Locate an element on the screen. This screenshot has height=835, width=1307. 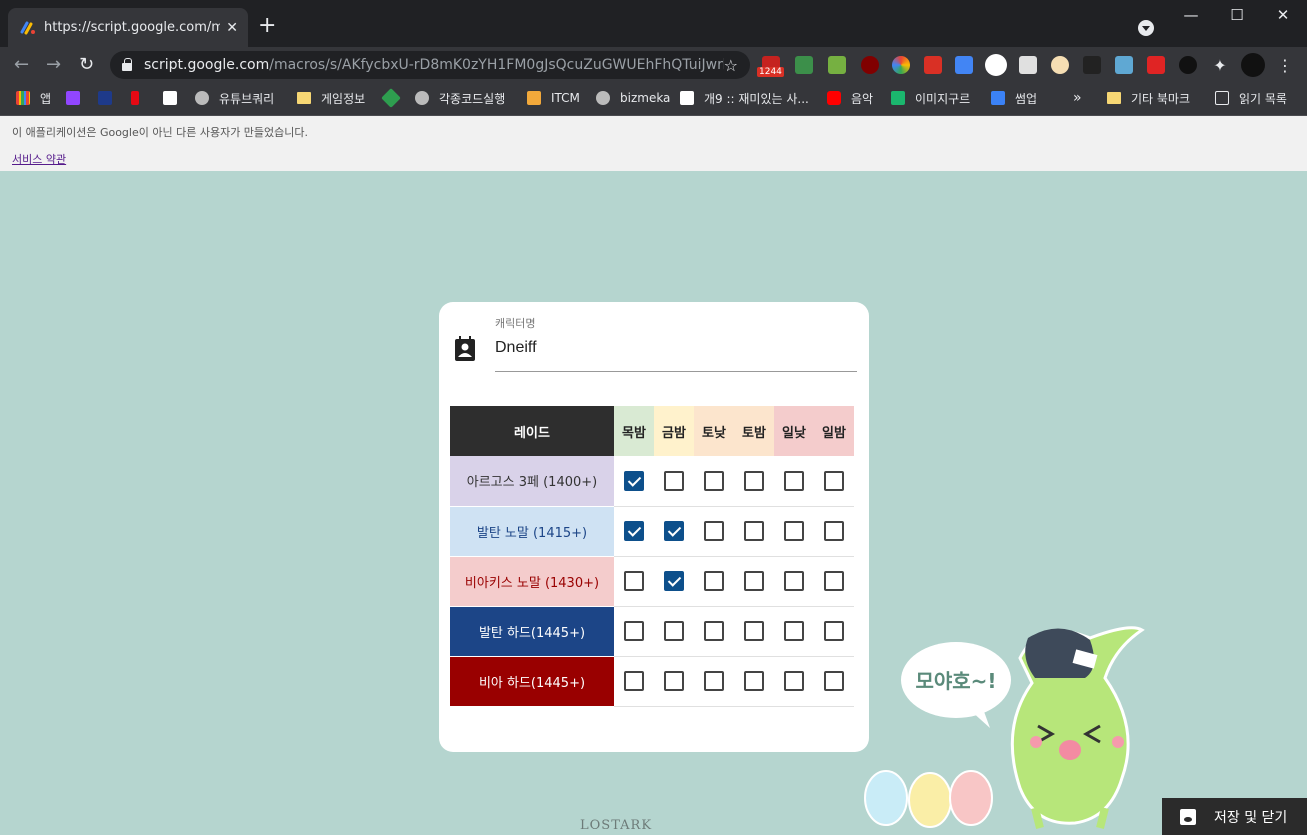
profile-avatar-icon is located at coordinates (1253, 65).